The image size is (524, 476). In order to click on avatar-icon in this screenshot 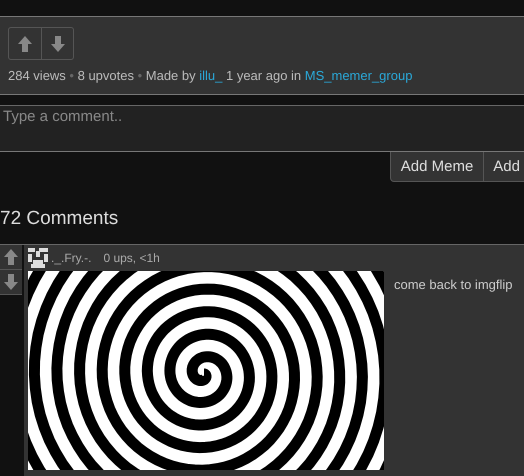, I will do `click(38, 258)`.